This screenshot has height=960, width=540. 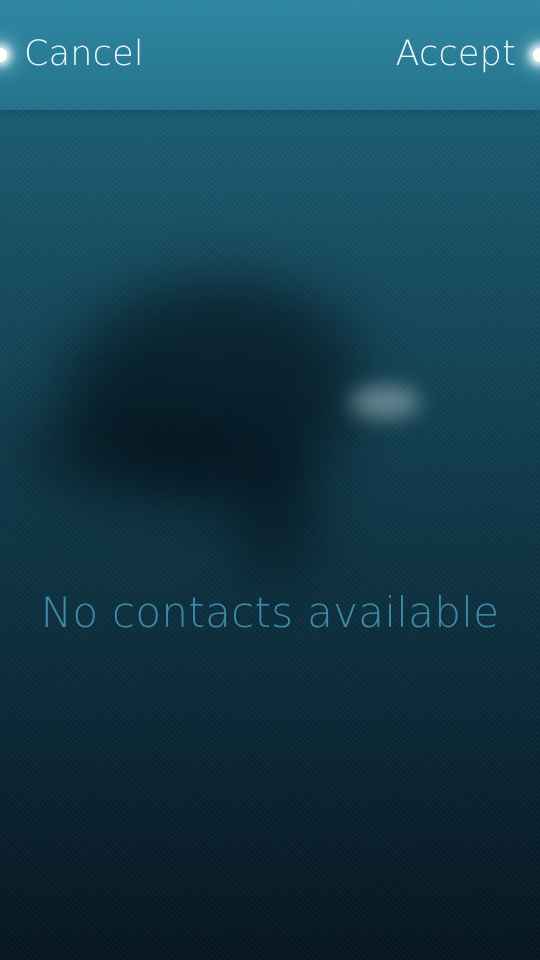 What do you see at coordinates (130, 455) in the screenshot?
I see `background-blurred-wing` at bounding box center [130, 455].